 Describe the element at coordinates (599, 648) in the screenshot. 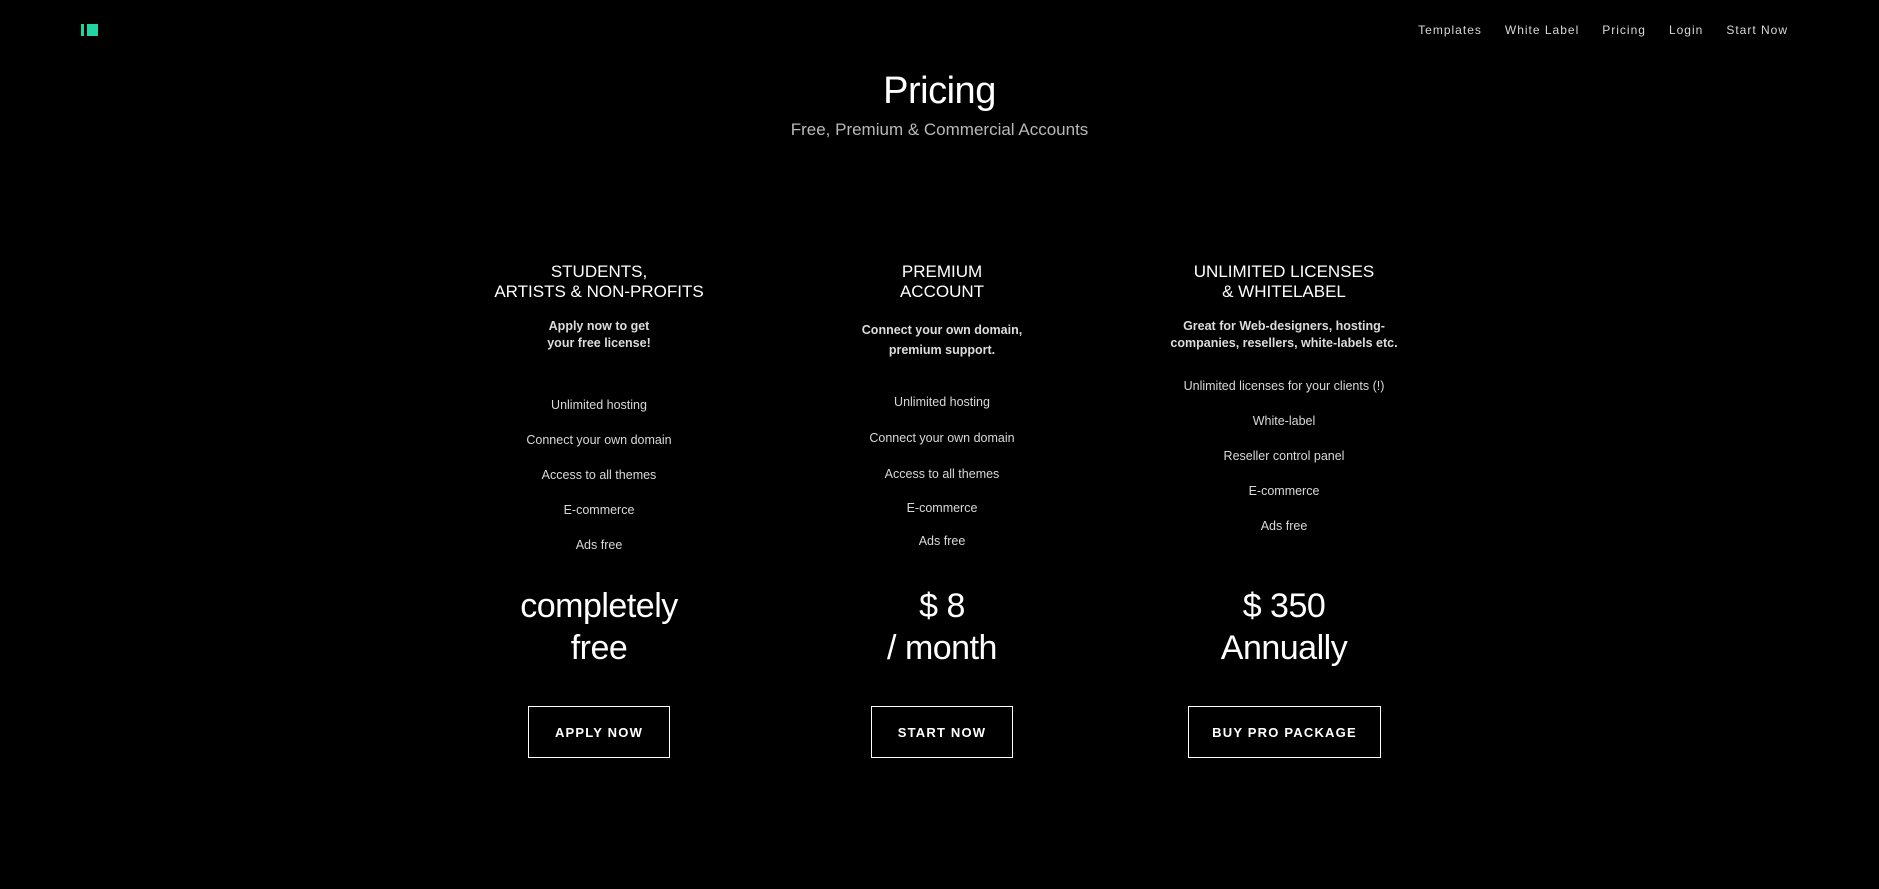

I see `price-line-2: free` at that location.